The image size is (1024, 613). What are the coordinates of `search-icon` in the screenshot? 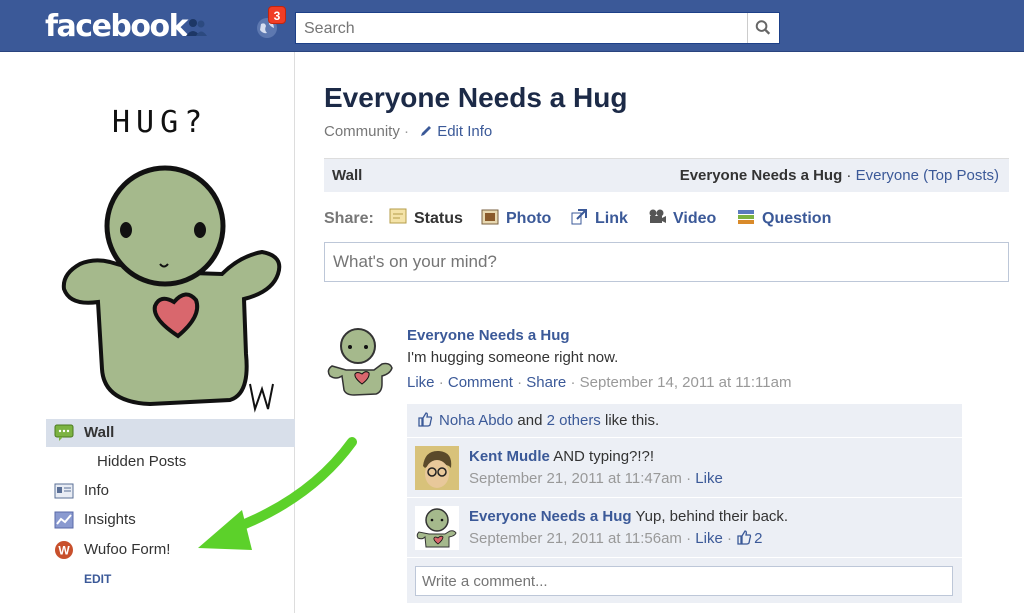 It's located at (763, 28).